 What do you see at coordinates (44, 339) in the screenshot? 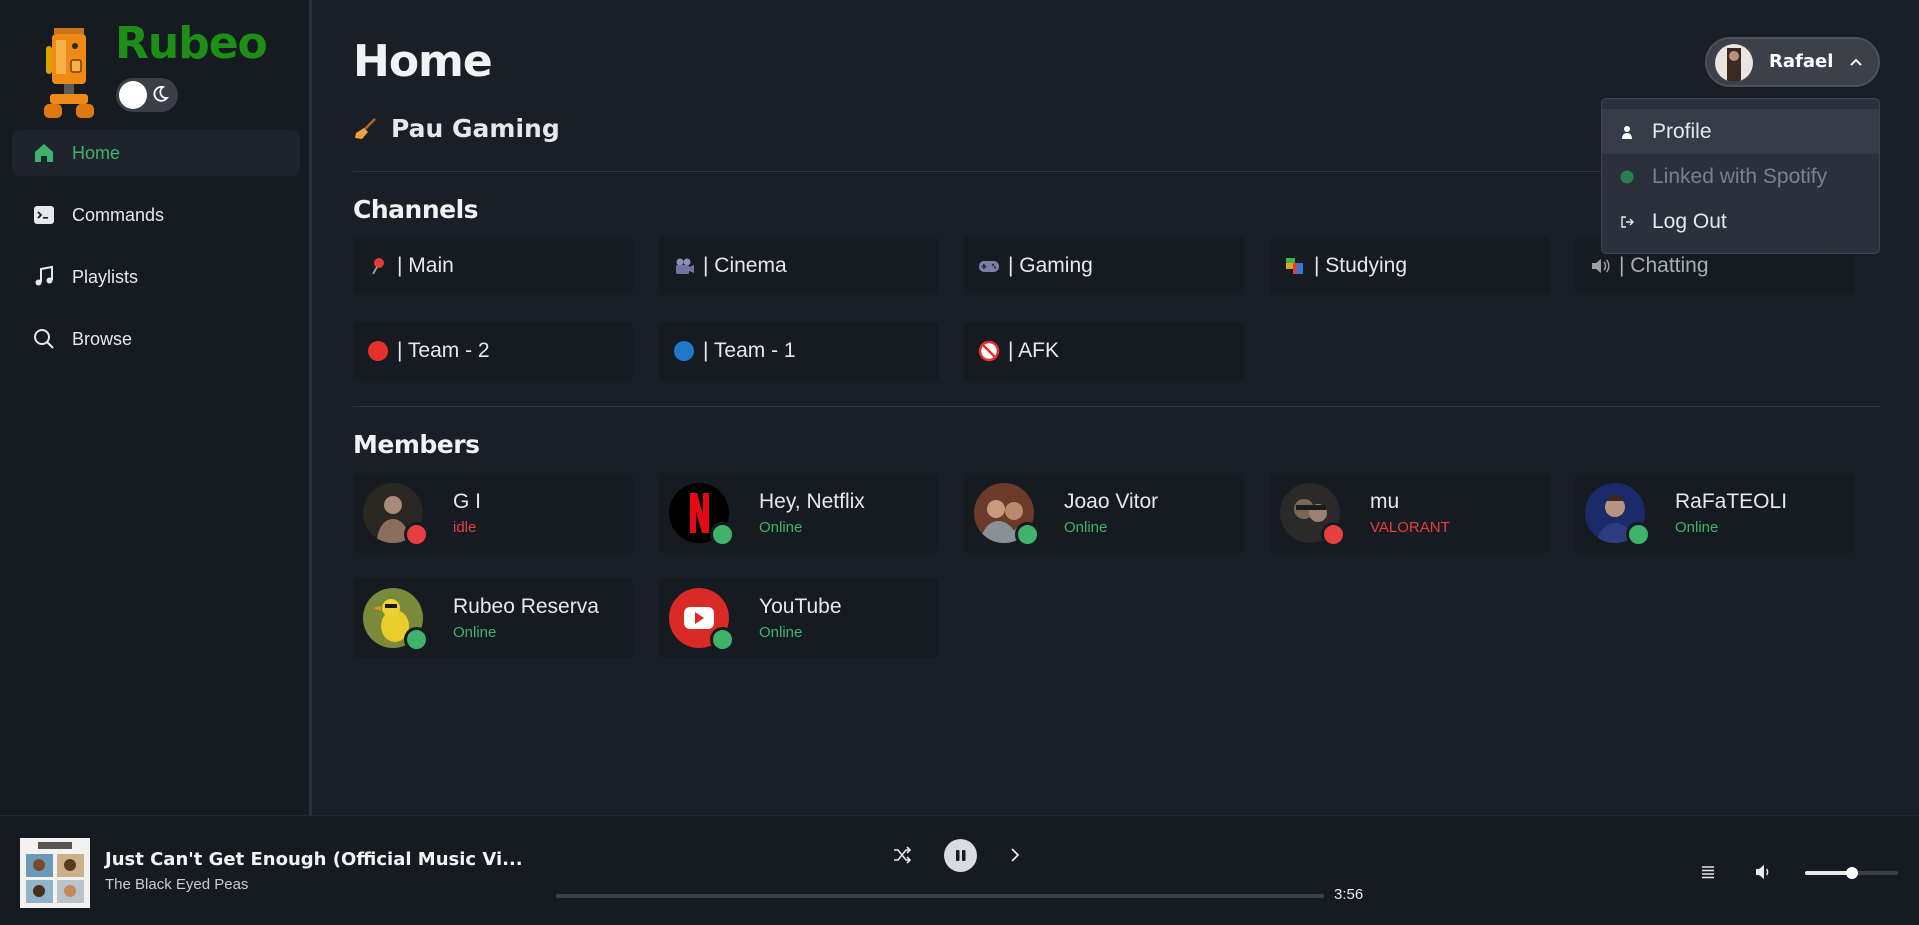
I see `search-icon` at bounding box center [44, 339].